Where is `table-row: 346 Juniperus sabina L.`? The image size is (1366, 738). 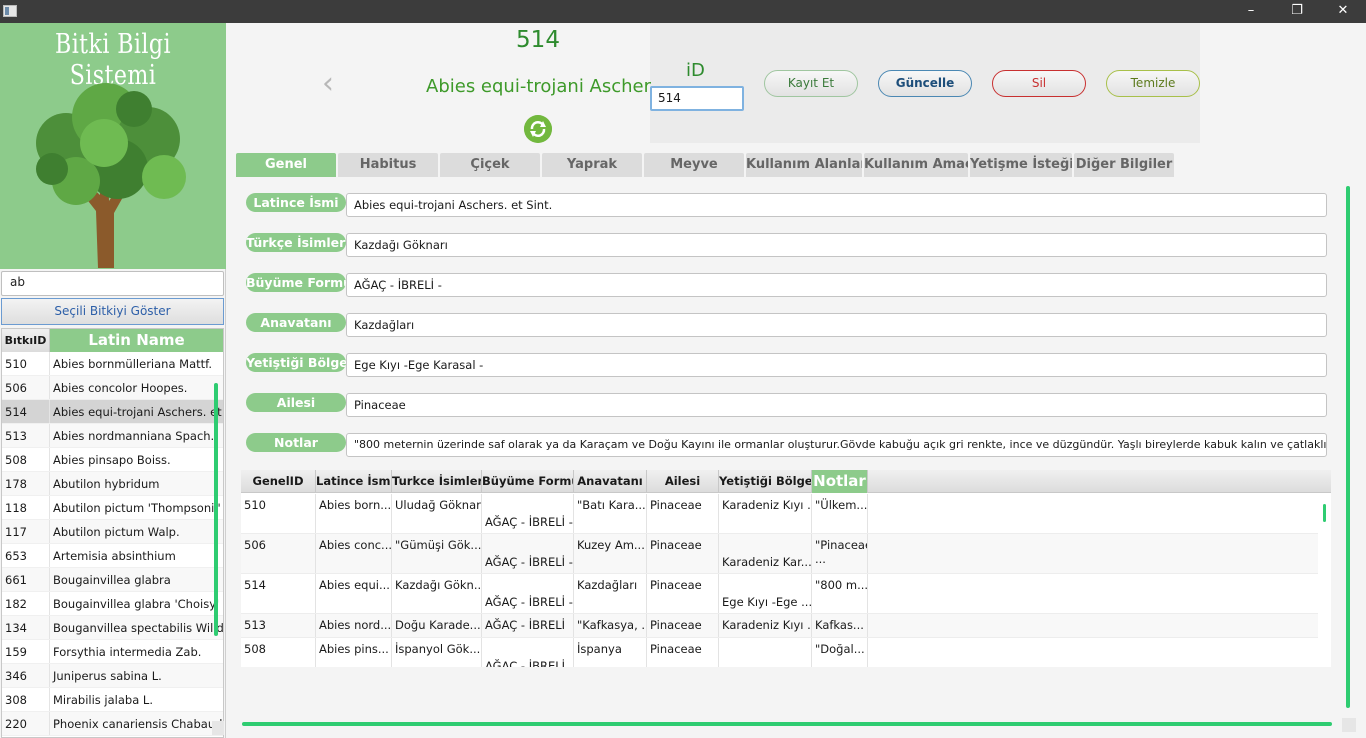
table-row: 346 Juniperus sabina L. is located at coordinates (112, 676).